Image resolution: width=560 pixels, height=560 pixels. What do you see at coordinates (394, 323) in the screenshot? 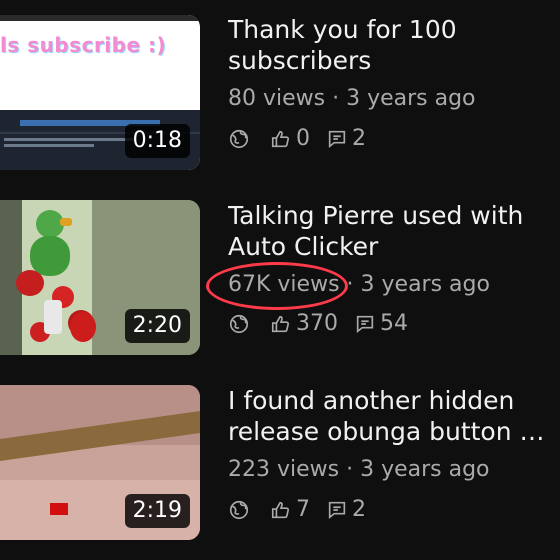
I see `comment-count: 54` at bounding box center [394, 323].